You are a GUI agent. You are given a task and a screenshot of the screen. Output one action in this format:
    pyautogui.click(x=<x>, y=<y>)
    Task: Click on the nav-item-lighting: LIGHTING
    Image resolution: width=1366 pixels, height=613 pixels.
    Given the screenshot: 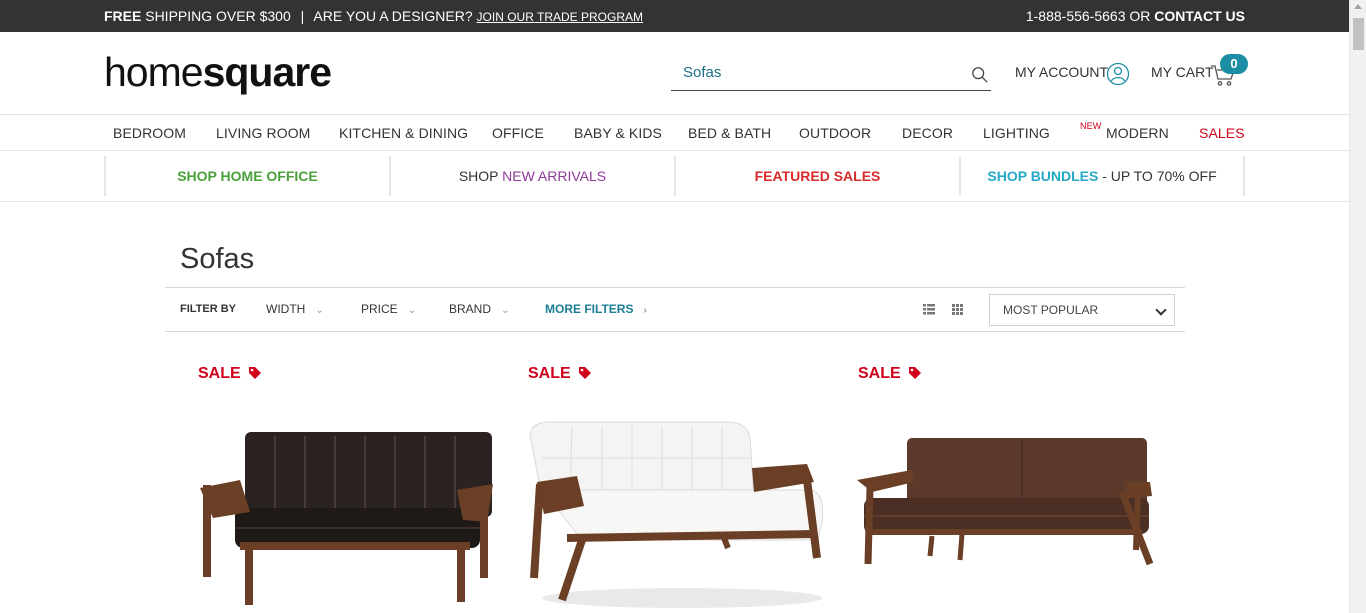 What is the action you would take?
    pyautogui.click(x=1016, y=133)
    